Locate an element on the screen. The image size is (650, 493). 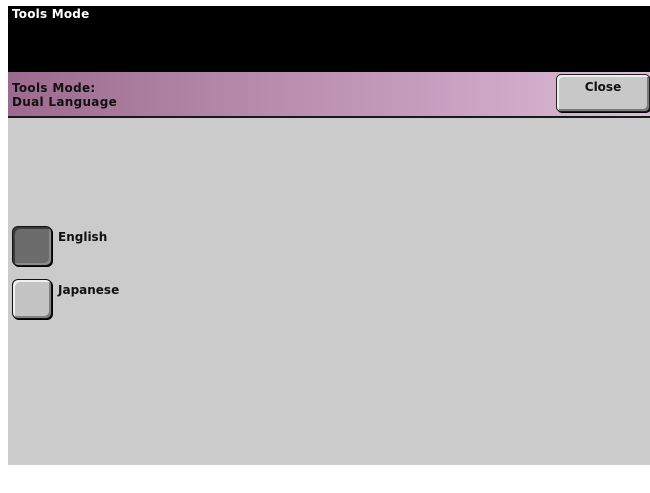
window-title: Tools Mode is located at coordinates (51, 14).